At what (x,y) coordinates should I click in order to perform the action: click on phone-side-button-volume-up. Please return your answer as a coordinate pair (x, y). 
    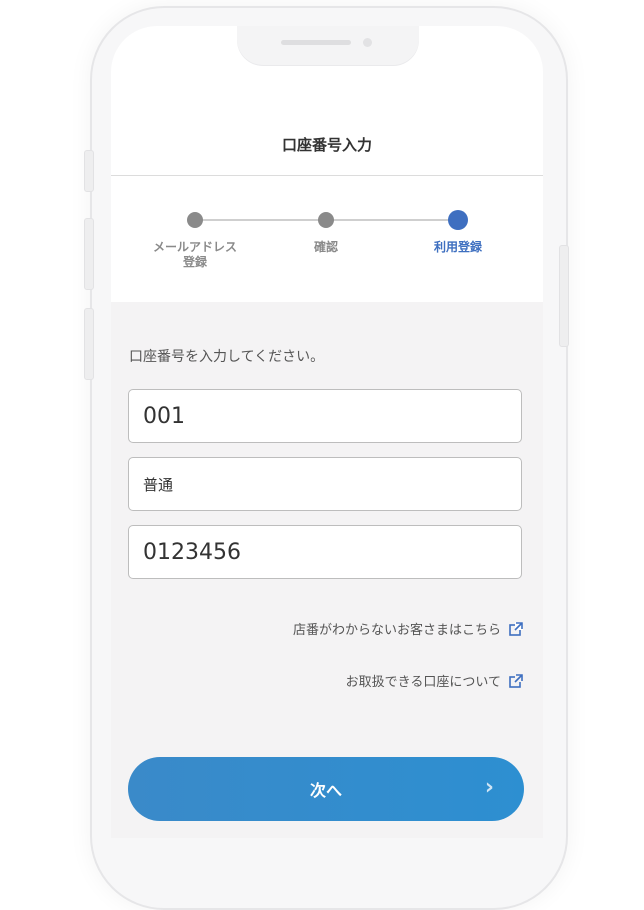
    Looking at the image, I should click on (89, 254).